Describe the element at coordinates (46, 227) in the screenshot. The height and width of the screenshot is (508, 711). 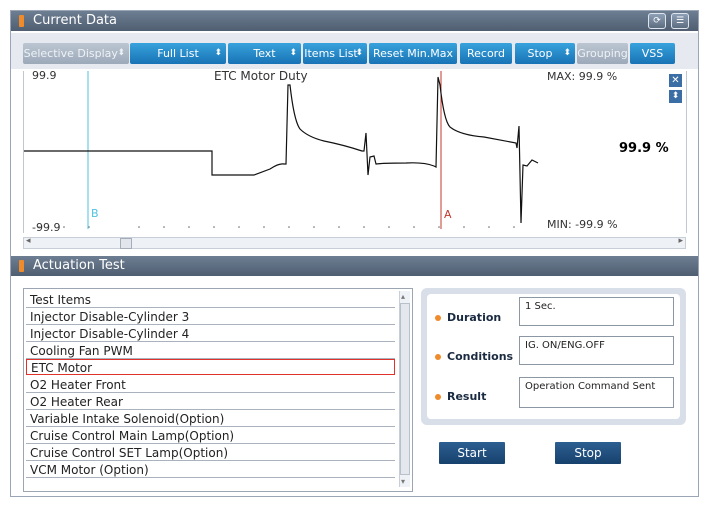
I see `y-min-label: -99.9` at that location.